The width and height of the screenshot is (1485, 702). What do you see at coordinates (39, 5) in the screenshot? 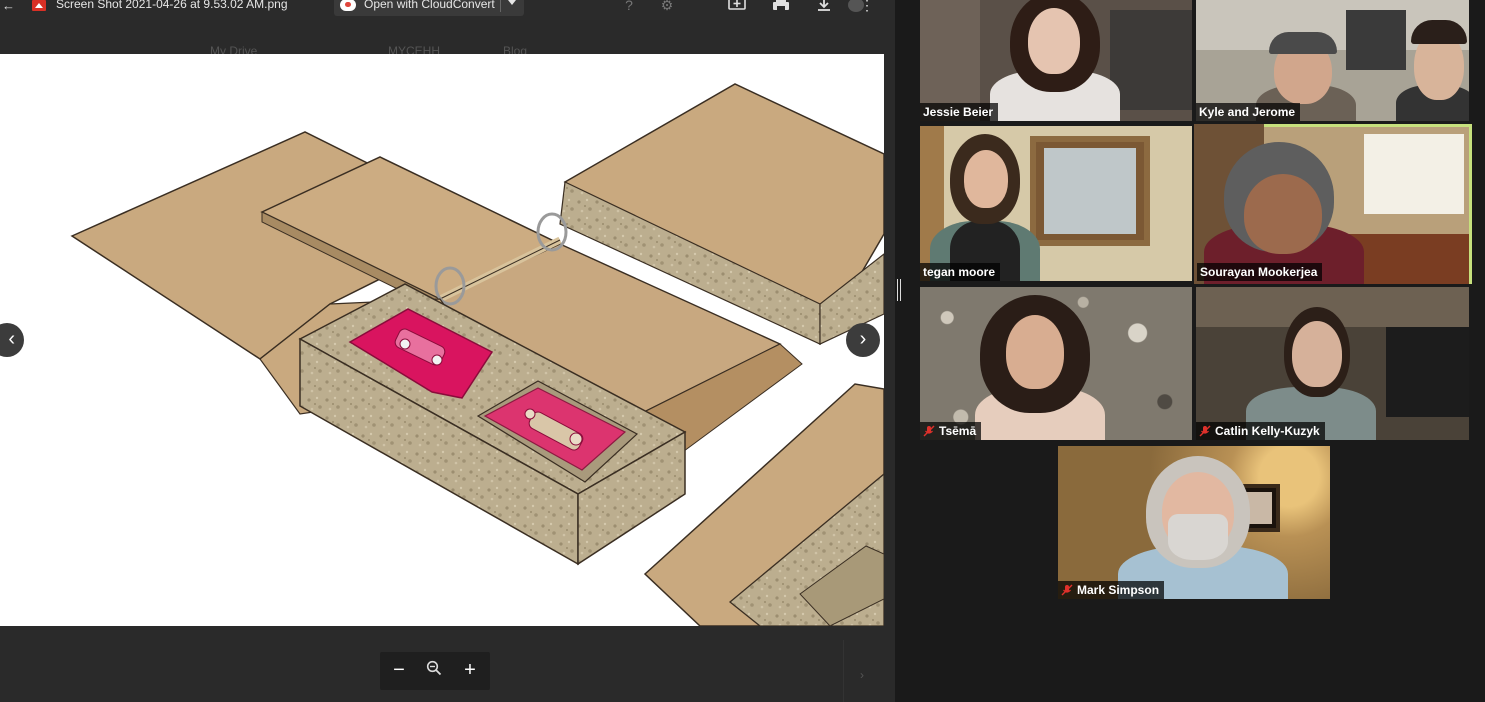
I see `image-file-icon` at bounding box center [39, 5].